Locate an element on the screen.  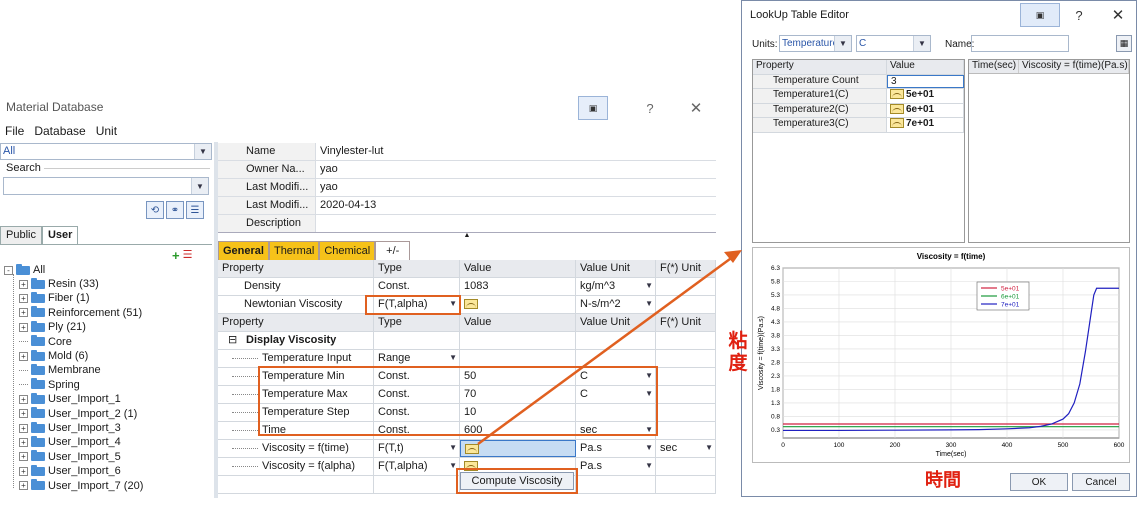
menu-file: File is located at coordinates (14, 131).